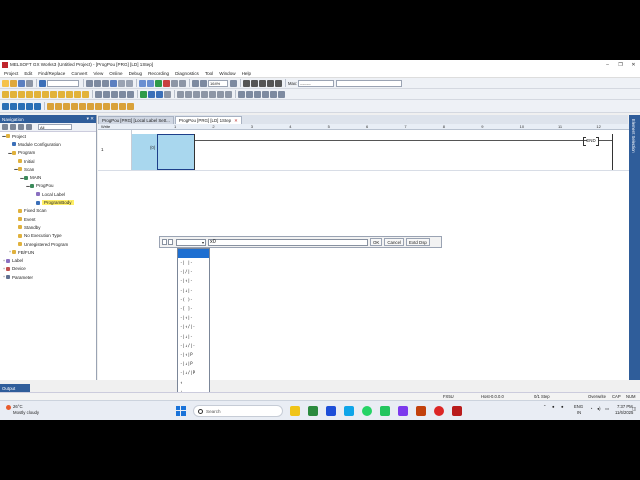  Describe the element at coordinates (288, 242) in the screenshot. I see `instruction-input: x0` at that location.